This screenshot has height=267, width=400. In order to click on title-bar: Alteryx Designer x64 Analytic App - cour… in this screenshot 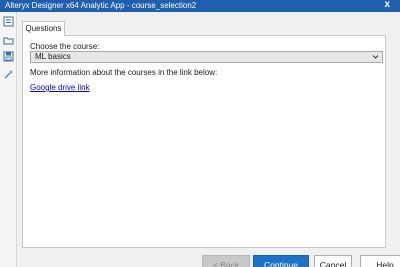, I will do `click(200, 6)`.